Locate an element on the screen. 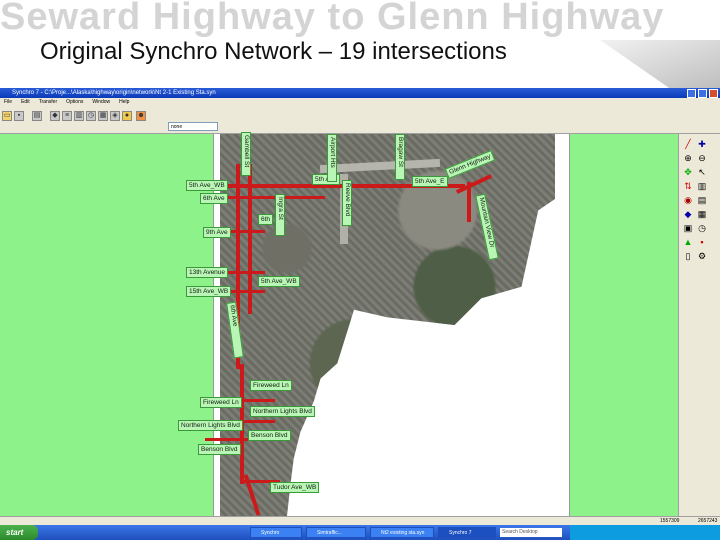 This screenshot has height=540, width=720. label-gambell: Gambell St is located at coordinates (246, 154).